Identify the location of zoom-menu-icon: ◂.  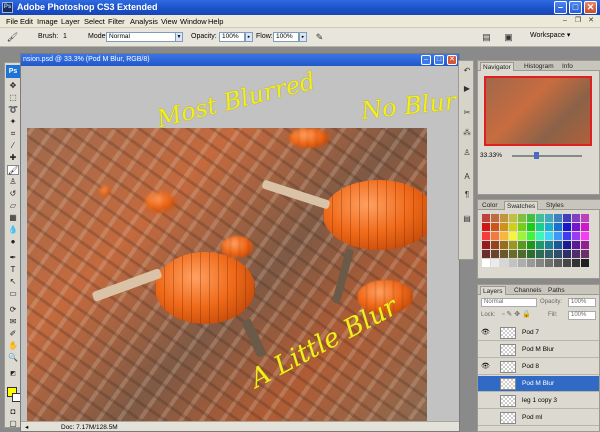
(26, 426).